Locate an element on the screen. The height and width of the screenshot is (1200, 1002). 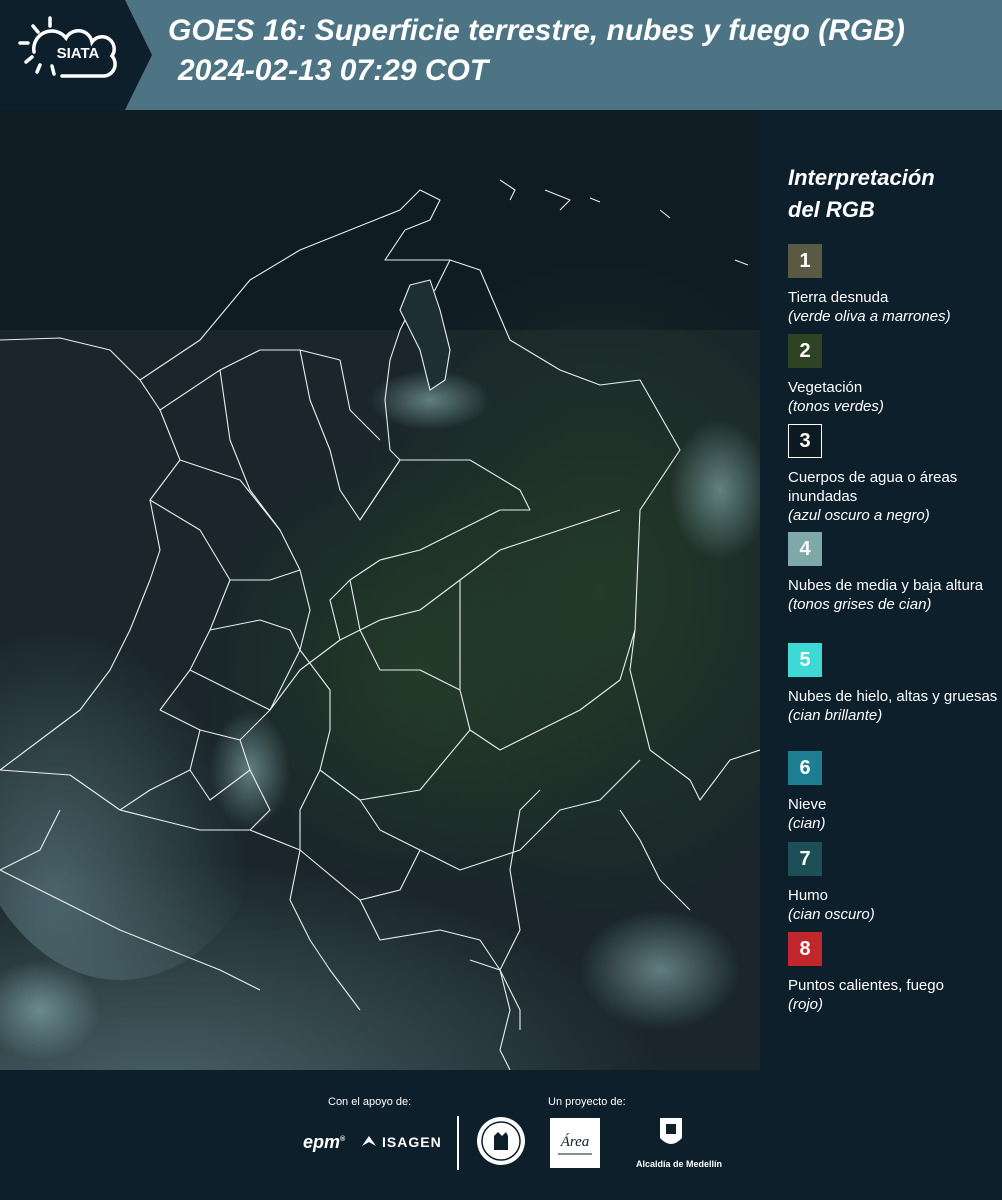
seal-logo is located at coordinates (501, 1141).